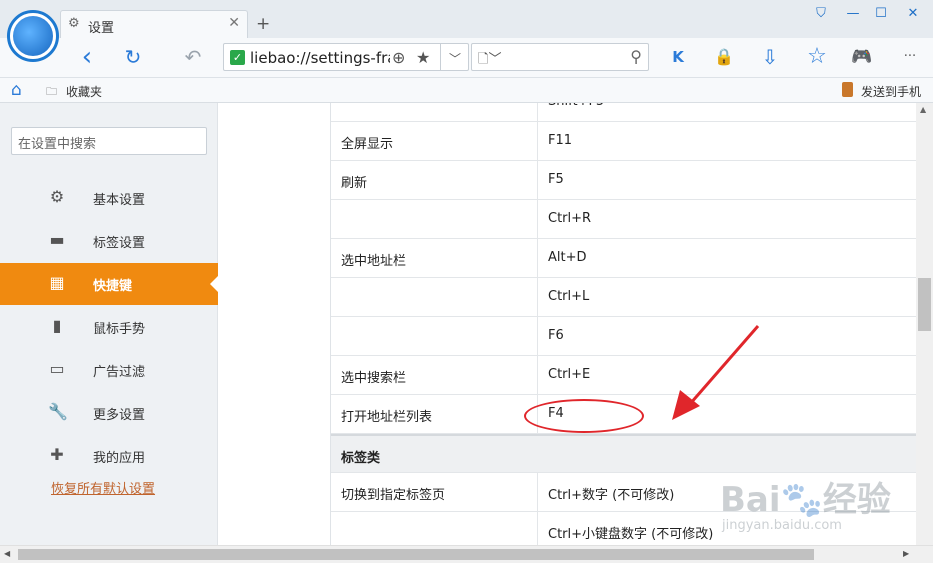 The width and height of the screenshot is (933, 563). What do you see at coordinates (923, 109) in the screenshot?
I see `scroll-up-icon: ▲` at bounding box center [923, 109].